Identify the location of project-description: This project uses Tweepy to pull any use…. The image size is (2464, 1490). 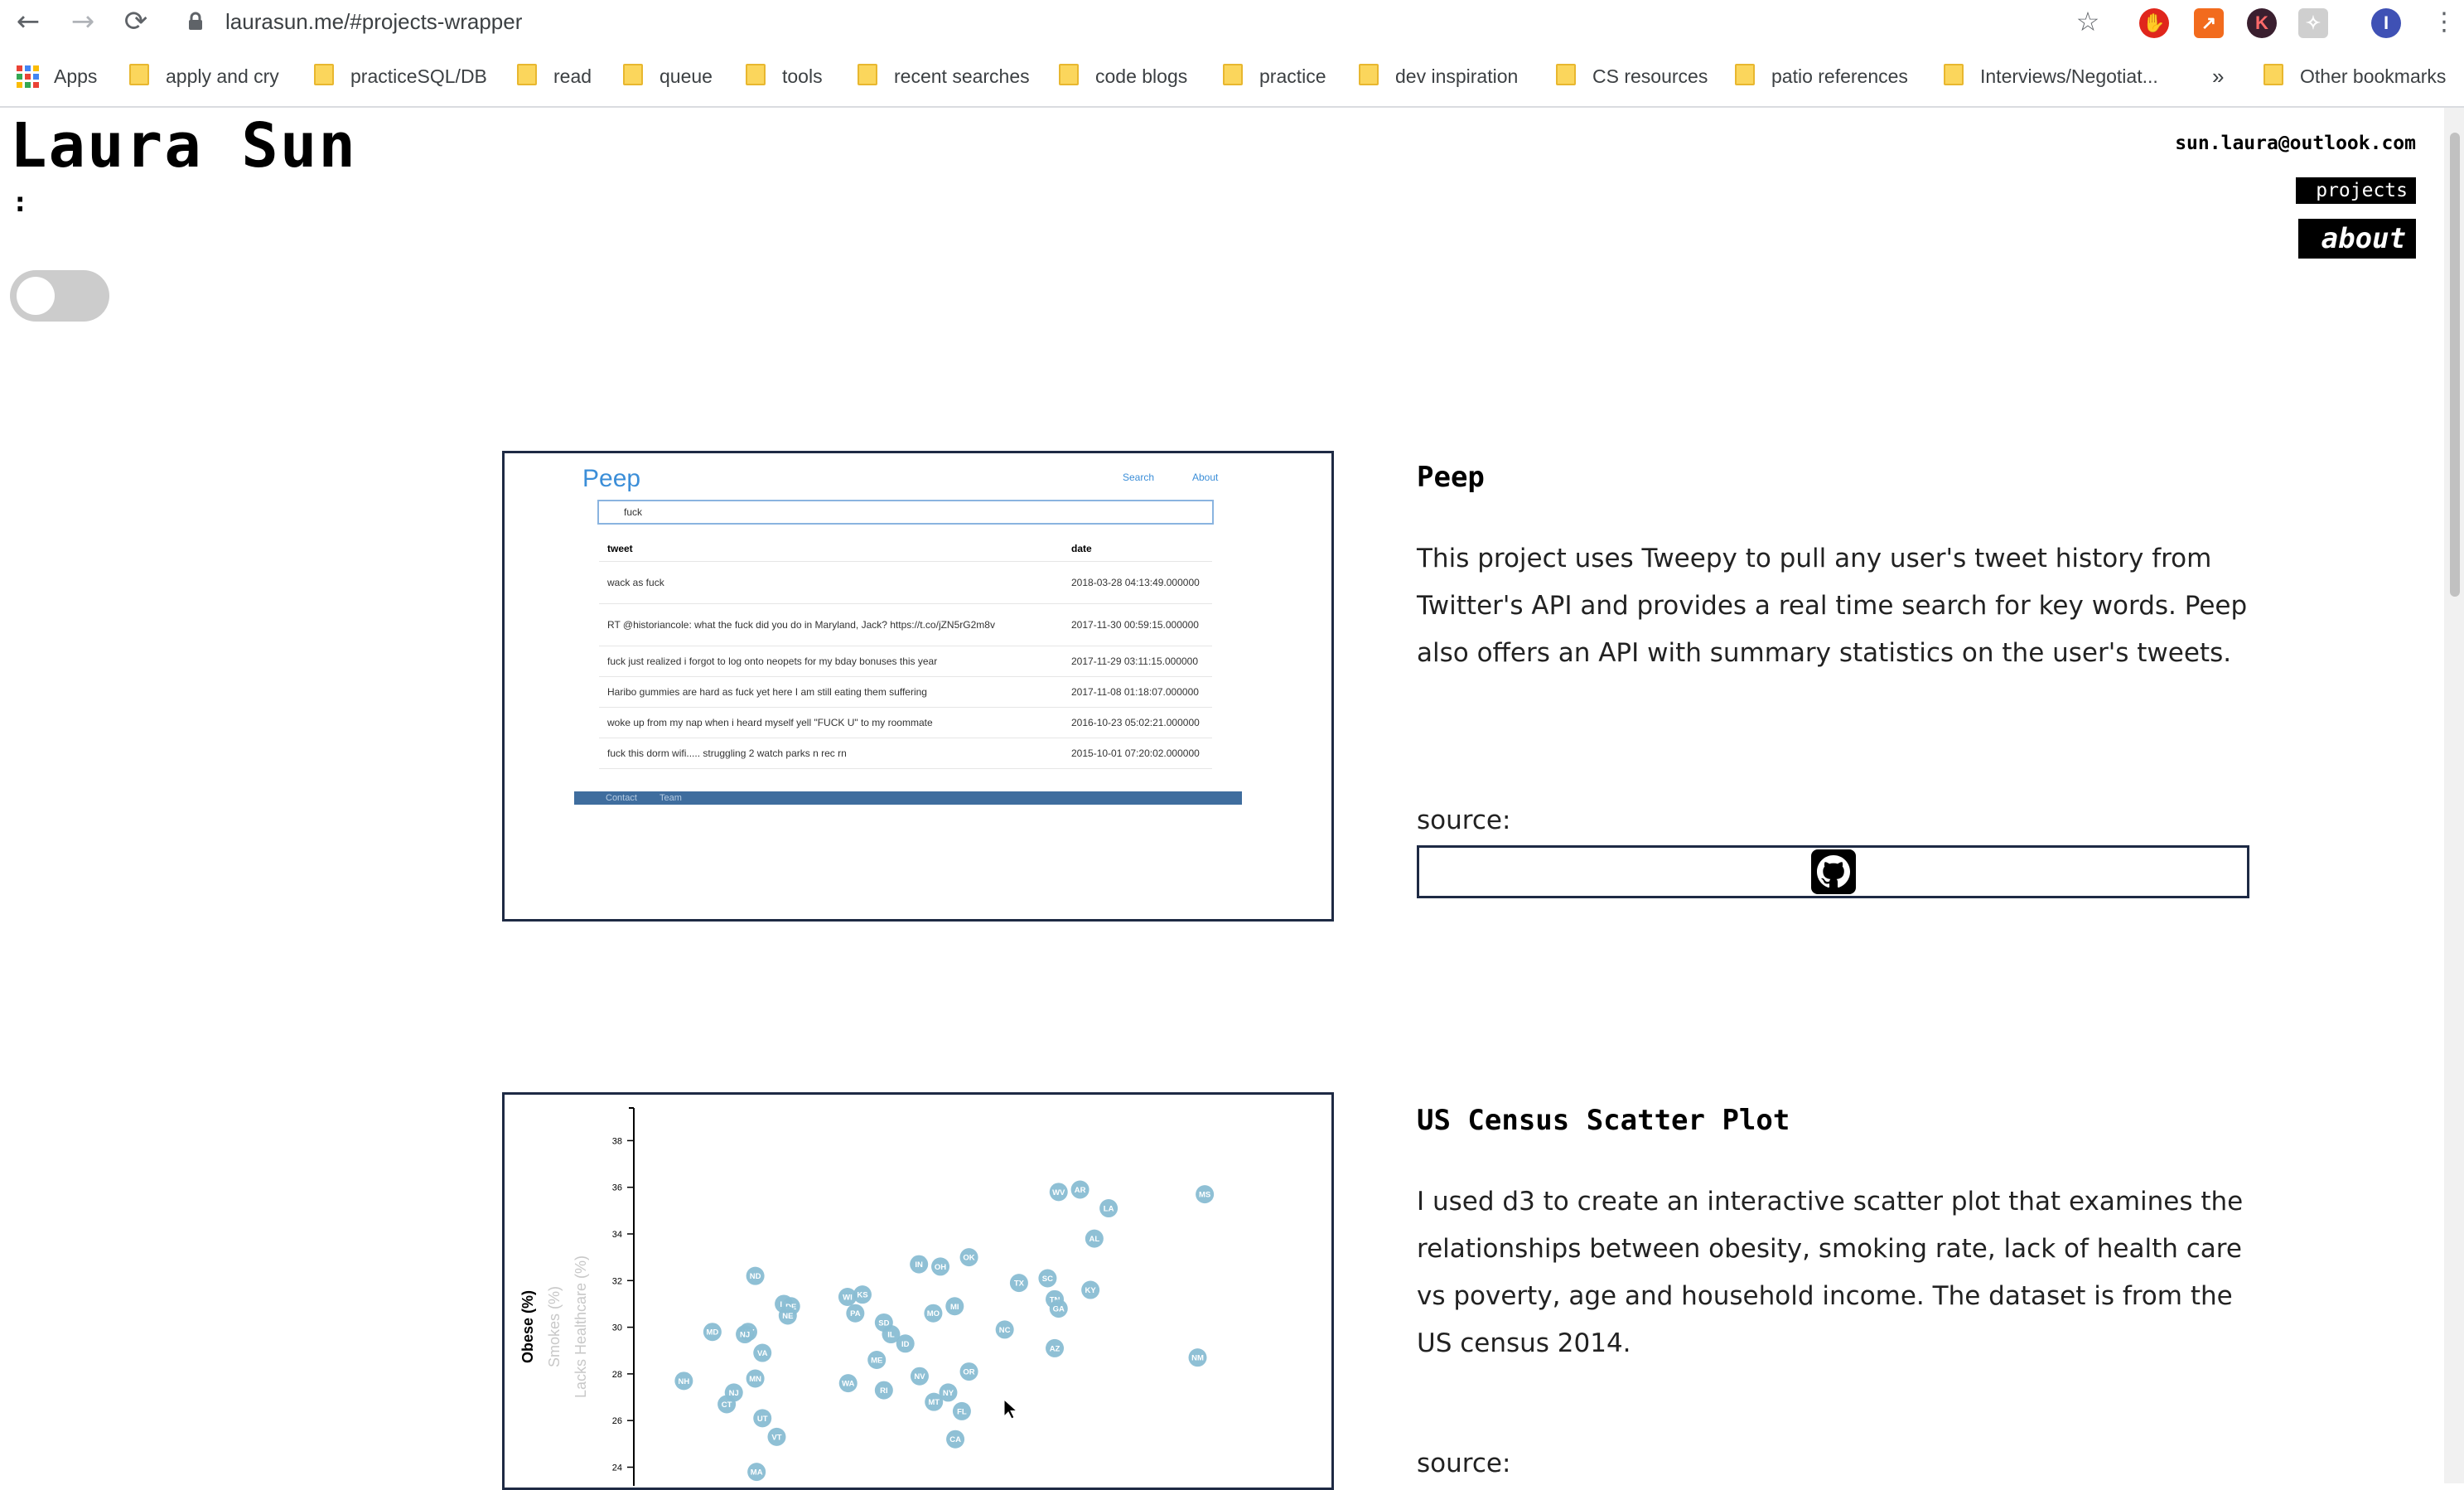
(1832, 606).